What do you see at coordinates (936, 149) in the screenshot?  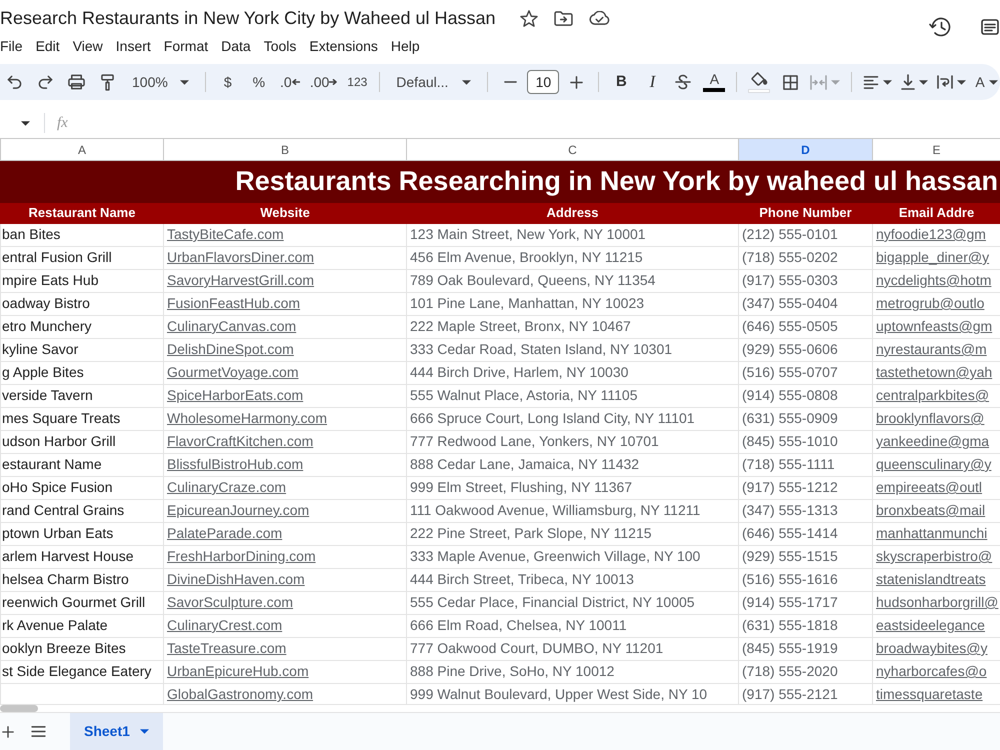 I see `column-header: E` at bounding box center [936, 149].